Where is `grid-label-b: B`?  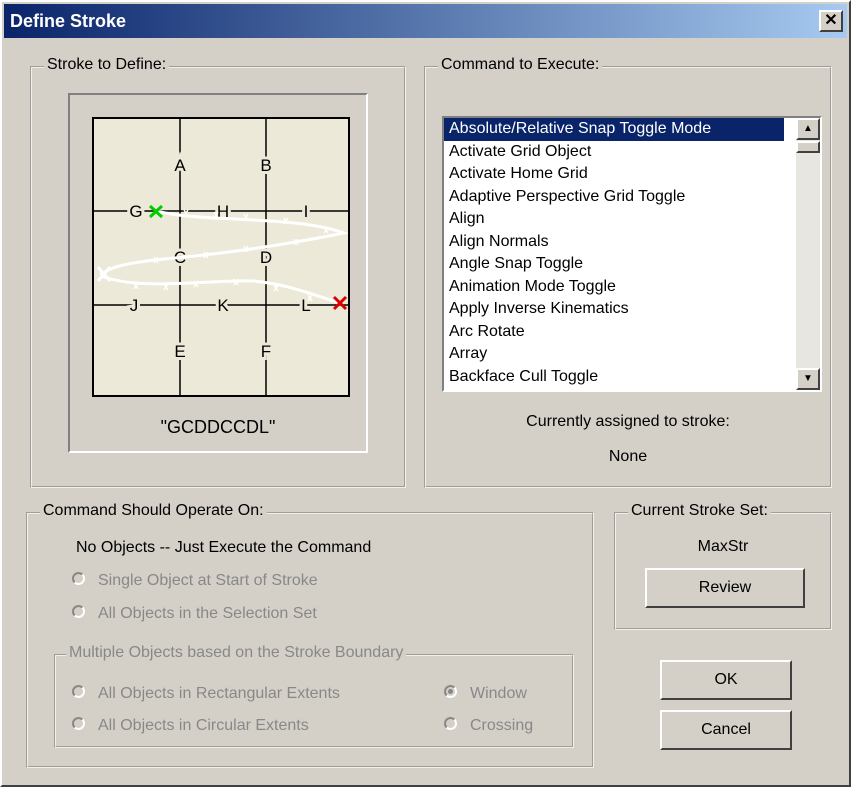
grid-label-b: B is located at coordinates (265, 165).